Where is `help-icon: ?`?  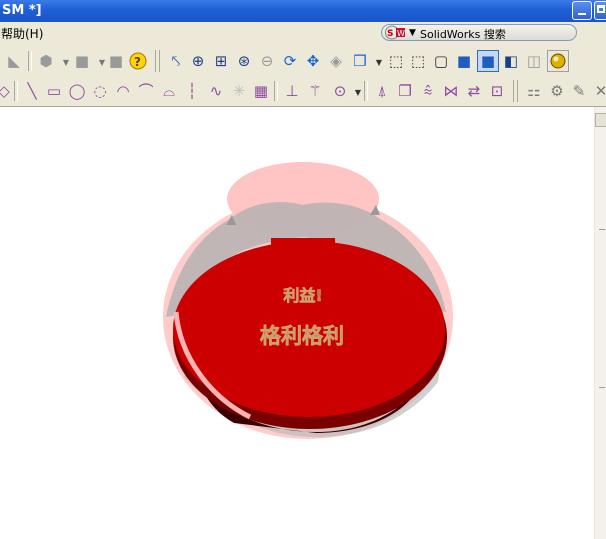 help-icon: ? is located at coordinates (138, 61).